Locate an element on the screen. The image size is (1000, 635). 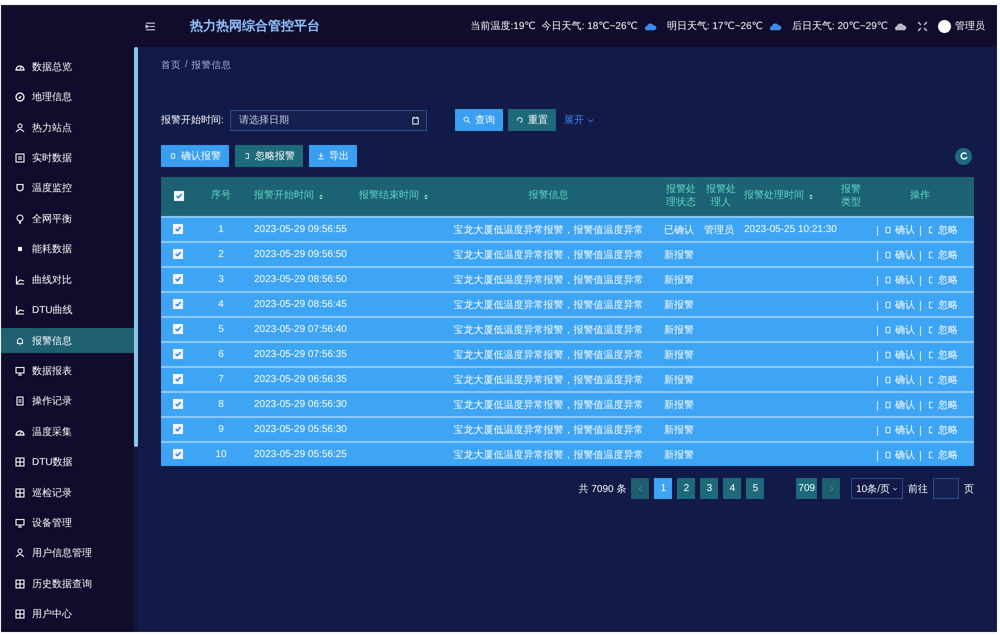
page-button: 4 is located at coordinates (732, 488).